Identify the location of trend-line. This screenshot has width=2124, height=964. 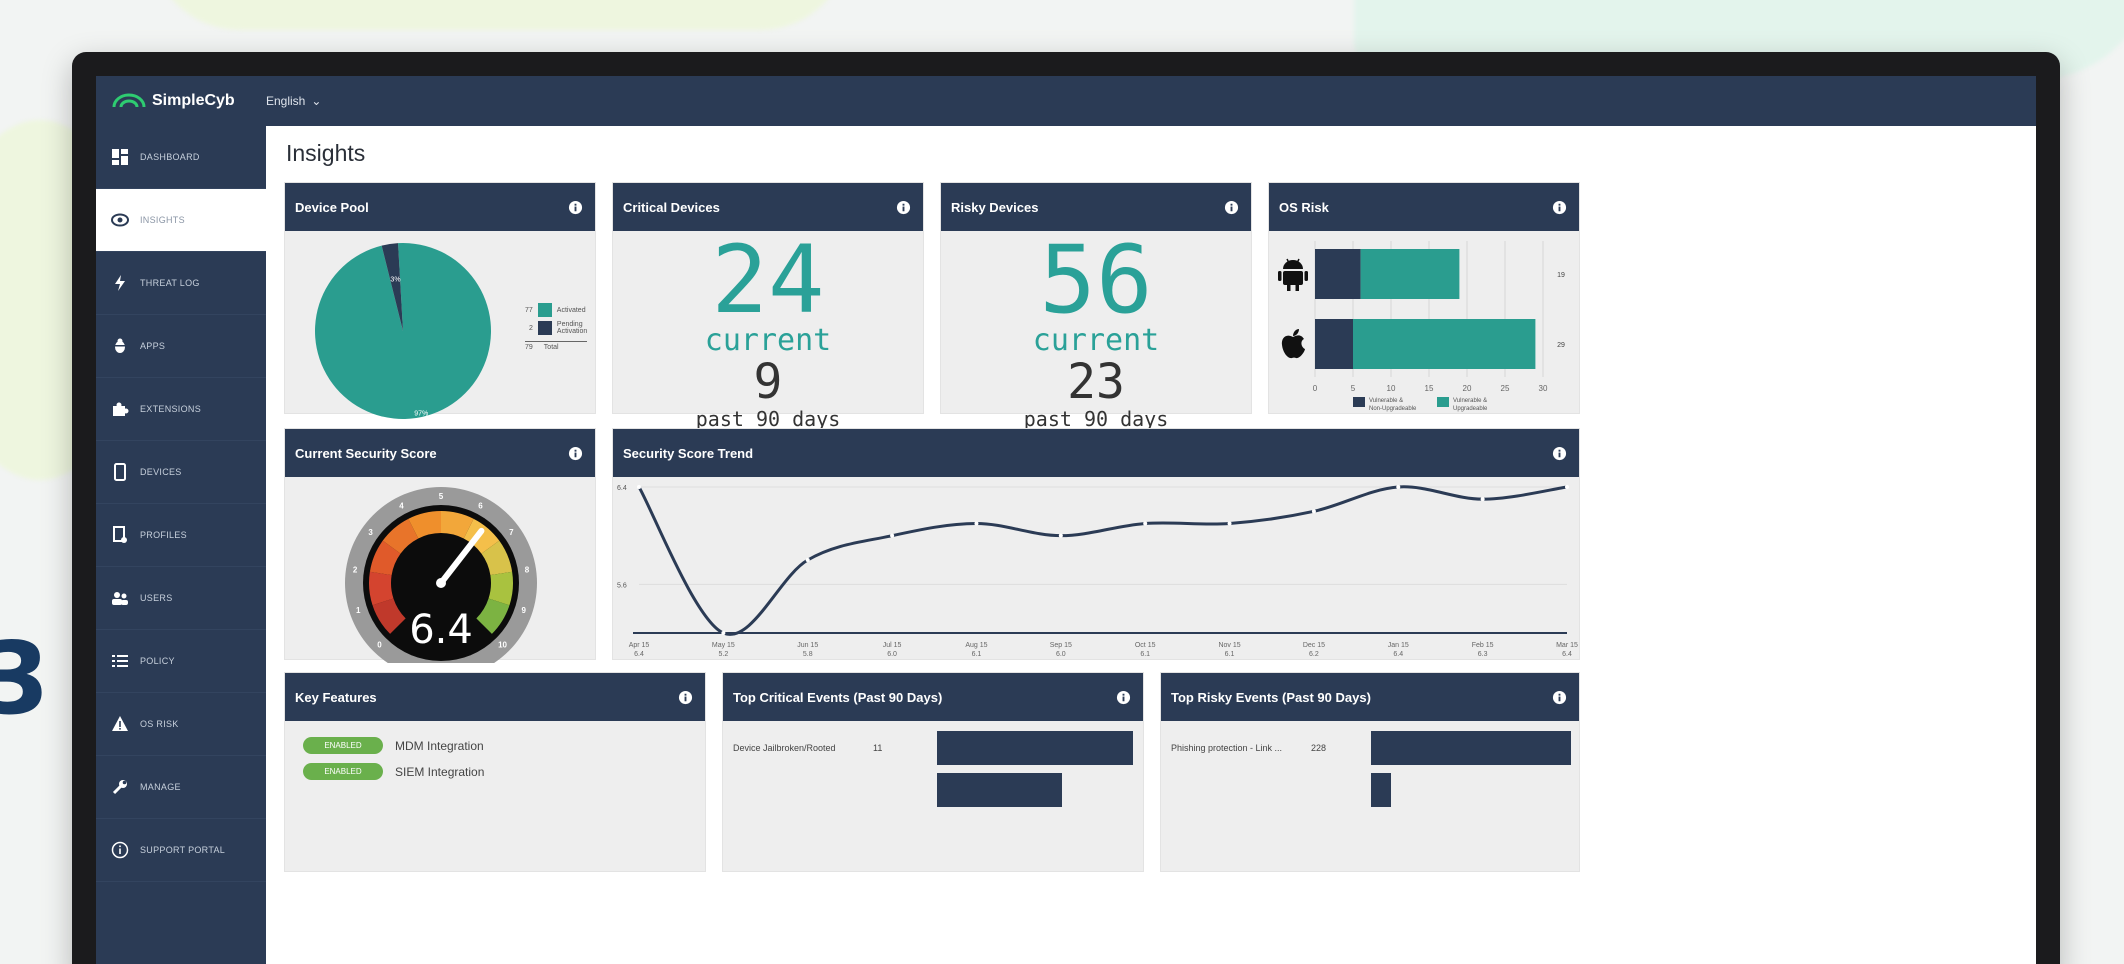
(1102, 560).